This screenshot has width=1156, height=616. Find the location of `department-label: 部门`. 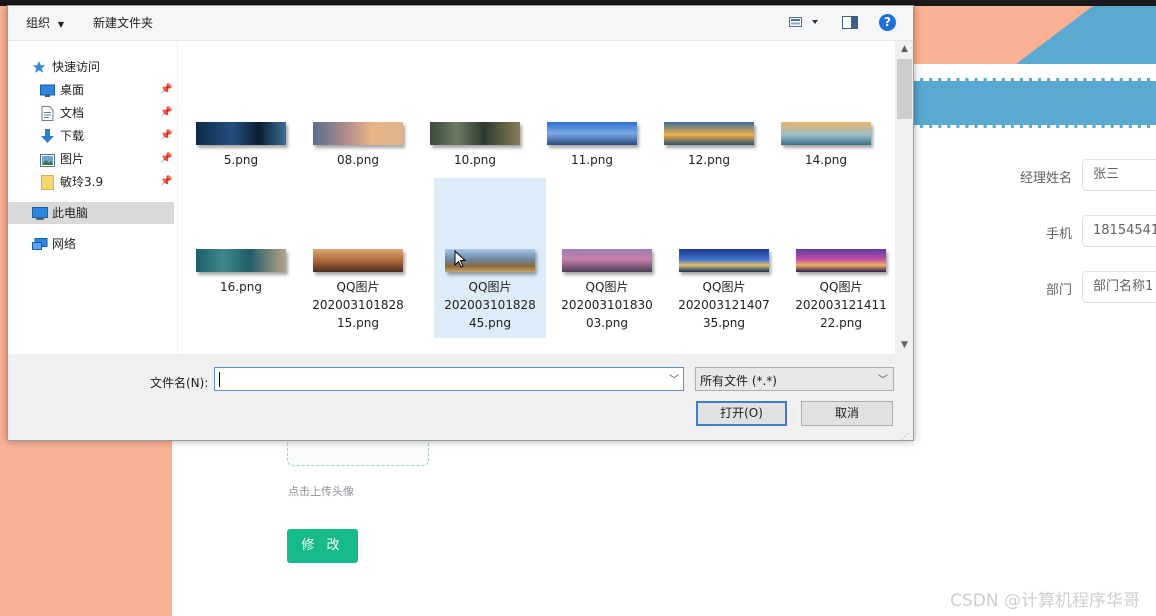

department-label: 部门 is located at coordinates (1058, 290).